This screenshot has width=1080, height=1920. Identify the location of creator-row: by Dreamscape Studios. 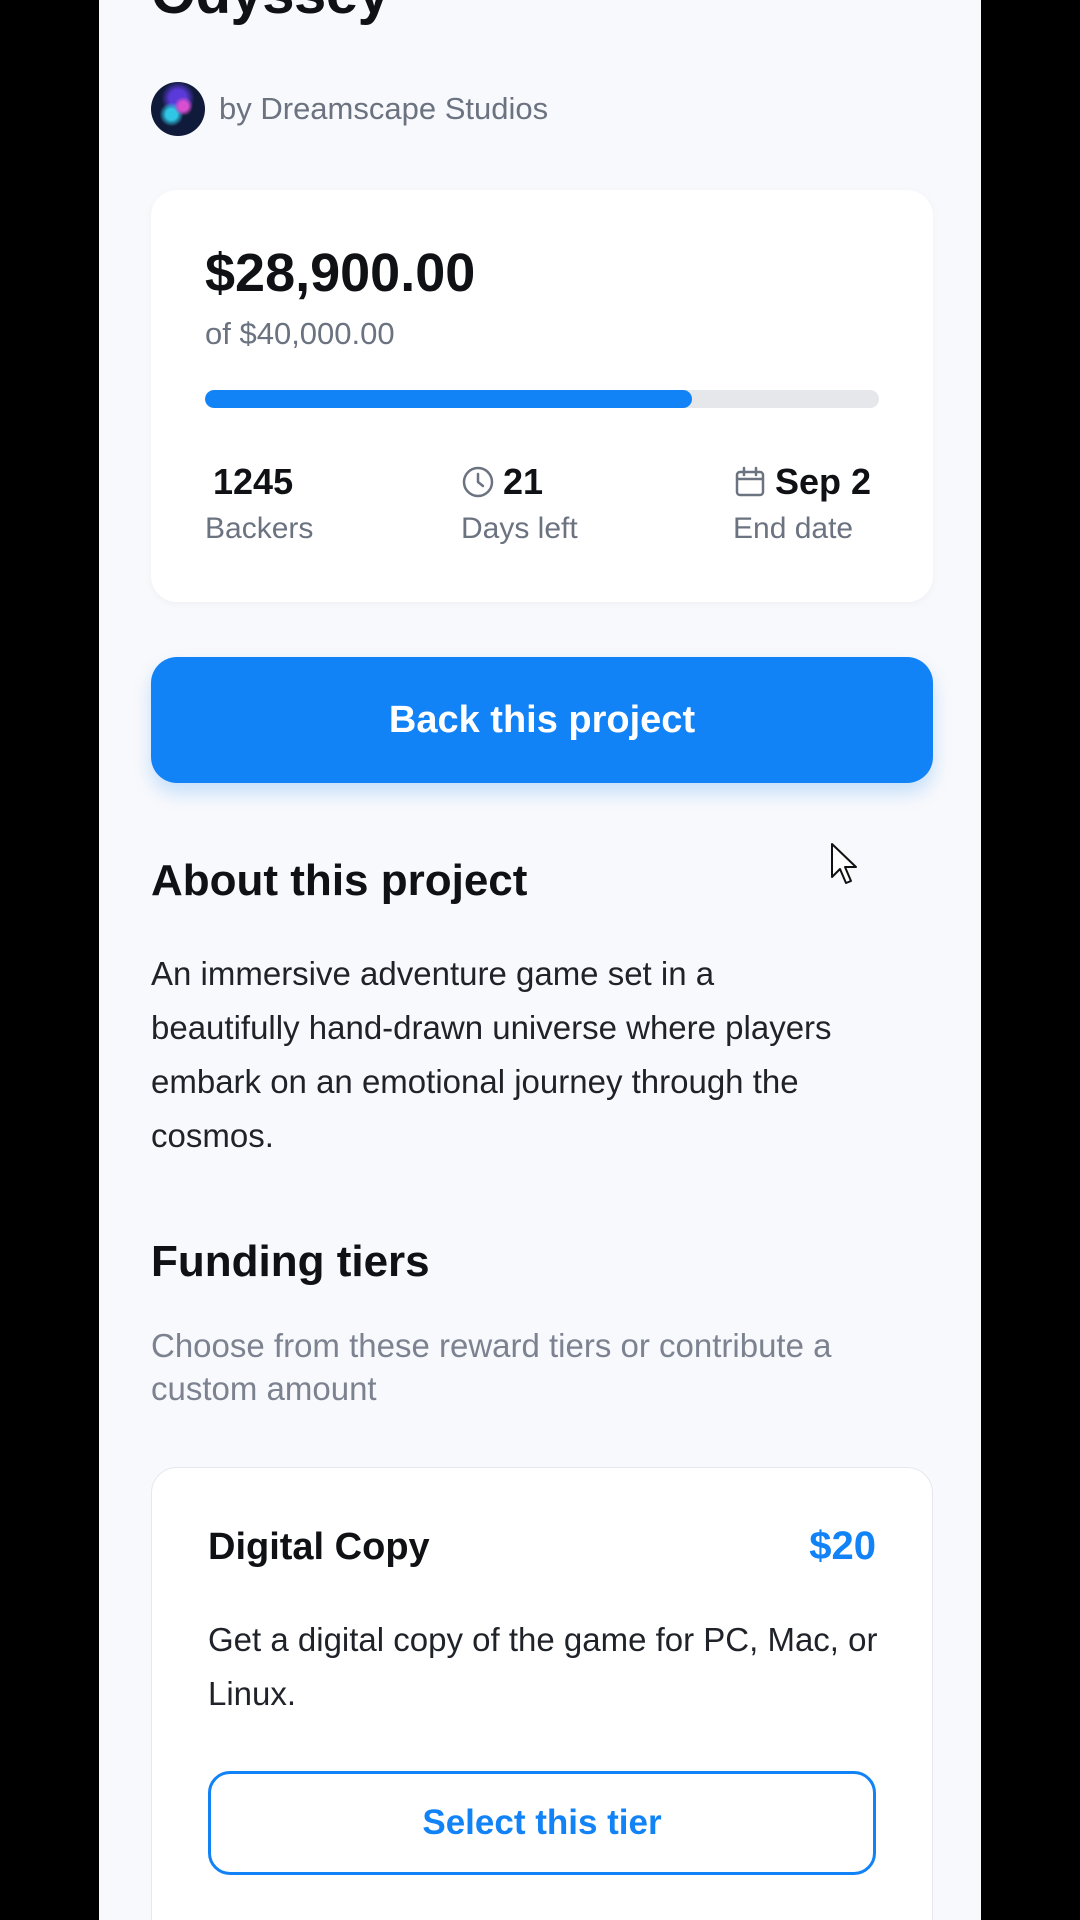
(349, 109).